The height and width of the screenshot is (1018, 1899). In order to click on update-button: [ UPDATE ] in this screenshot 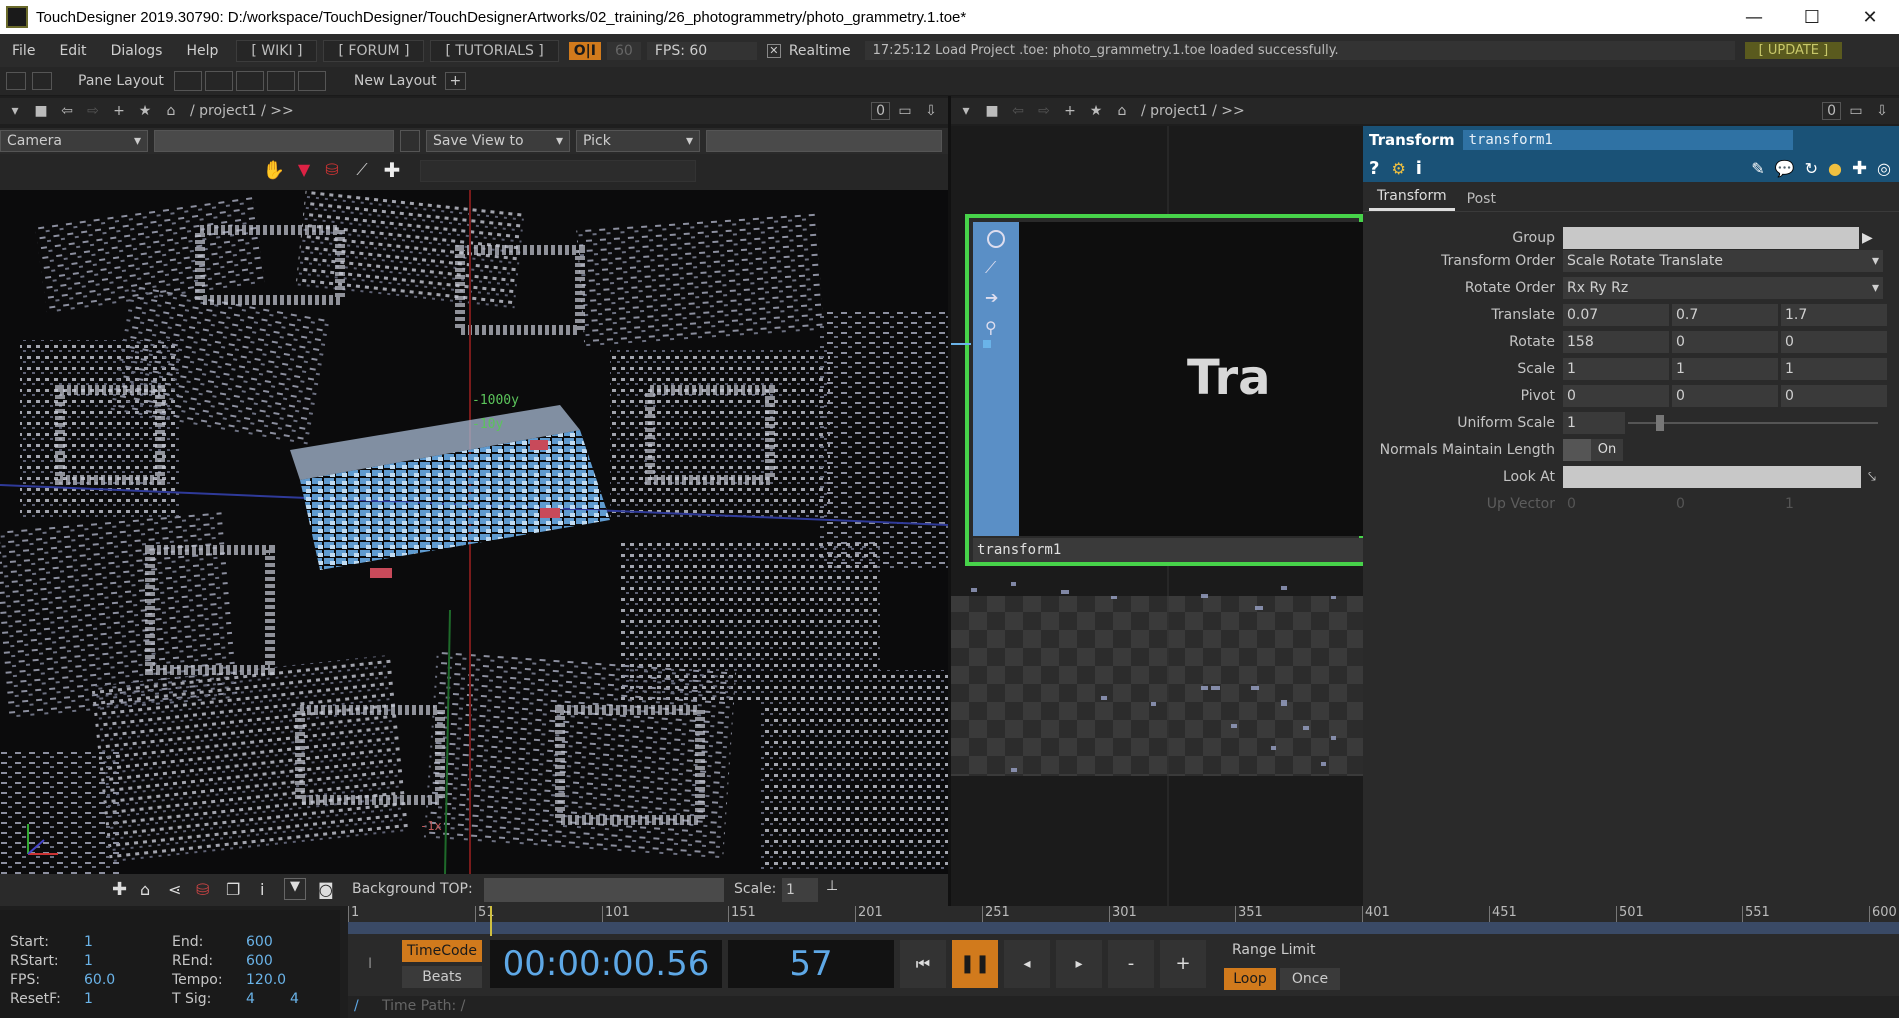, I will do `click(1793, 50)`.